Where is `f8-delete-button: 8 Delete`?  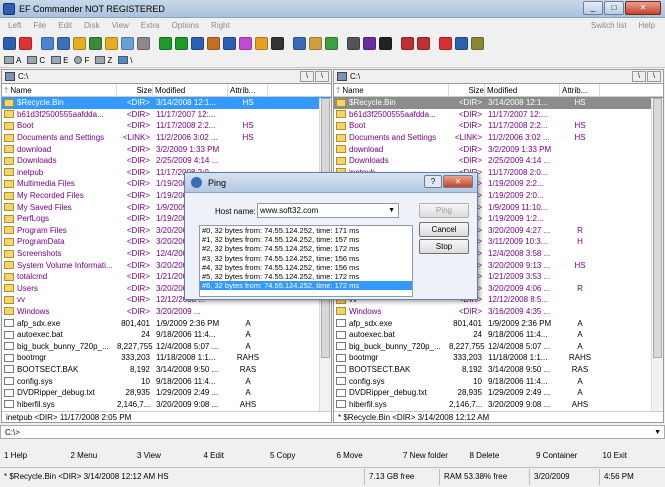 f8-delete-button: 8 Delete is located at coordinates (499, 457).